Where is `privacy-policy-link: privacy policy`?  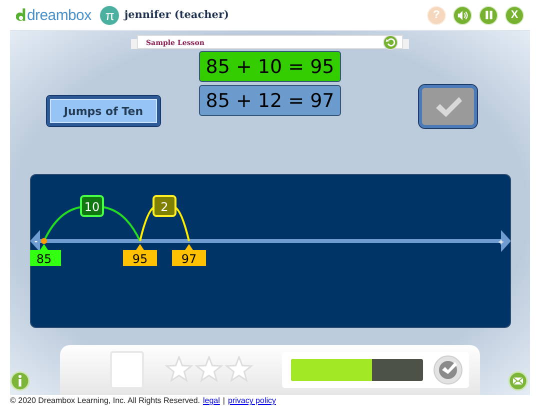
privacy-policy-link: privacy policy is located at coordinates (252, 400).